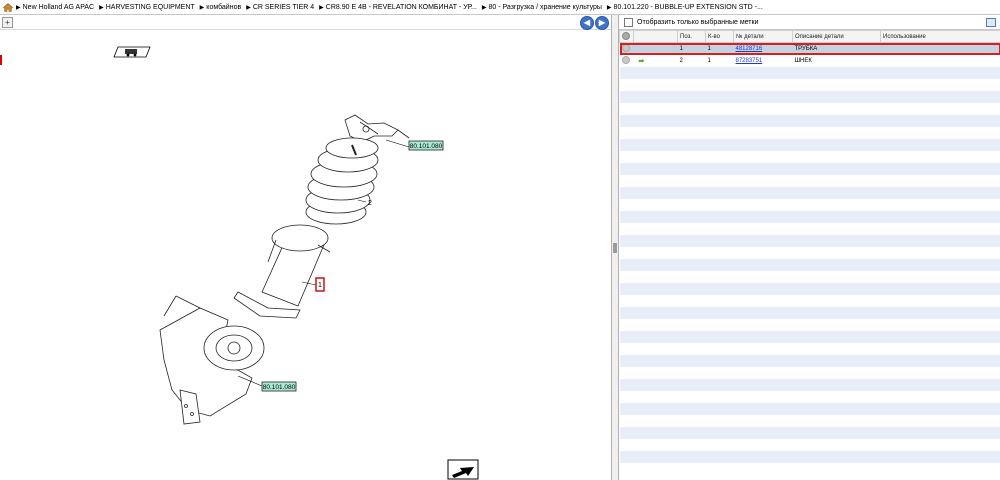 This screenshot has height=480, width=1000. What do you see at coordinates (810, 61) in the screenshot?
I see `table-row: ➦ 2 1 87283751 ШНЕК` at bounding box center [810, 61].